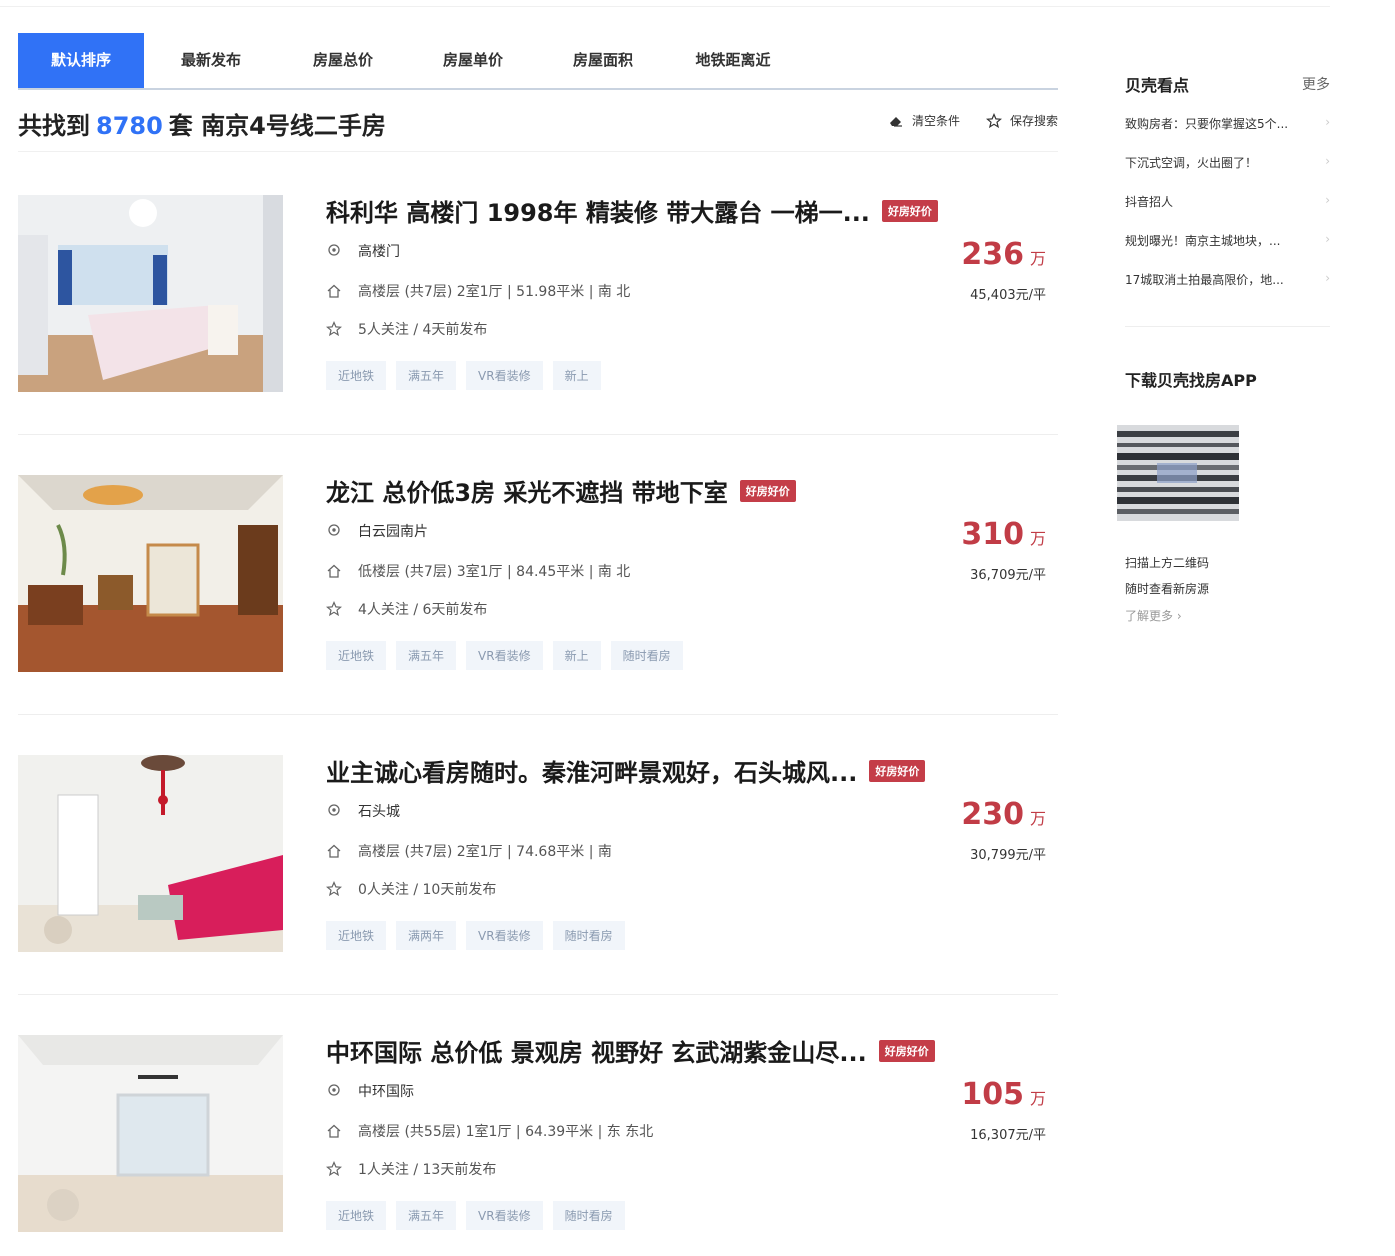 This screenshot has width=1395, height=1256. I want to click on listing-price: 310 万 36,709元/平, so click(1003, 550).